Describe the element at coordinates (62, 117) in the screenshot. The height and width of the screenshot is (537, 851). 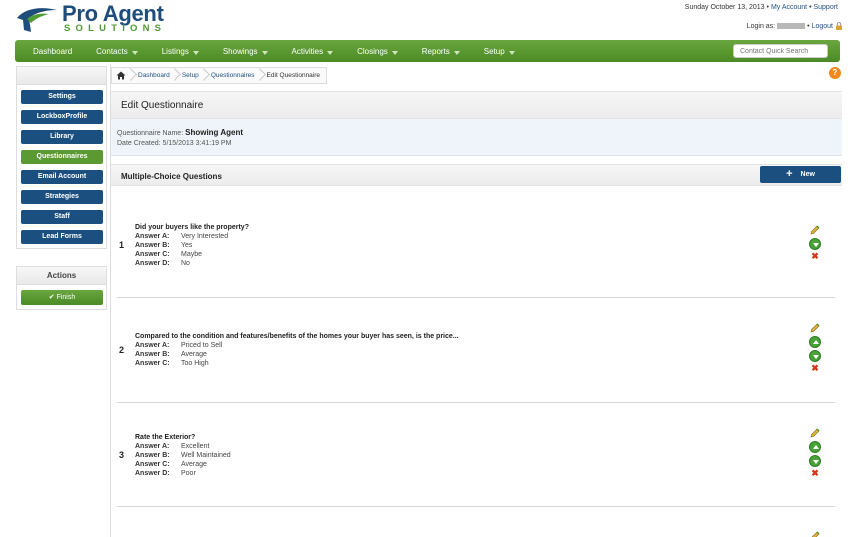
I see `sidebar-item-lockbox-profile: LockboxProfile` at that location.